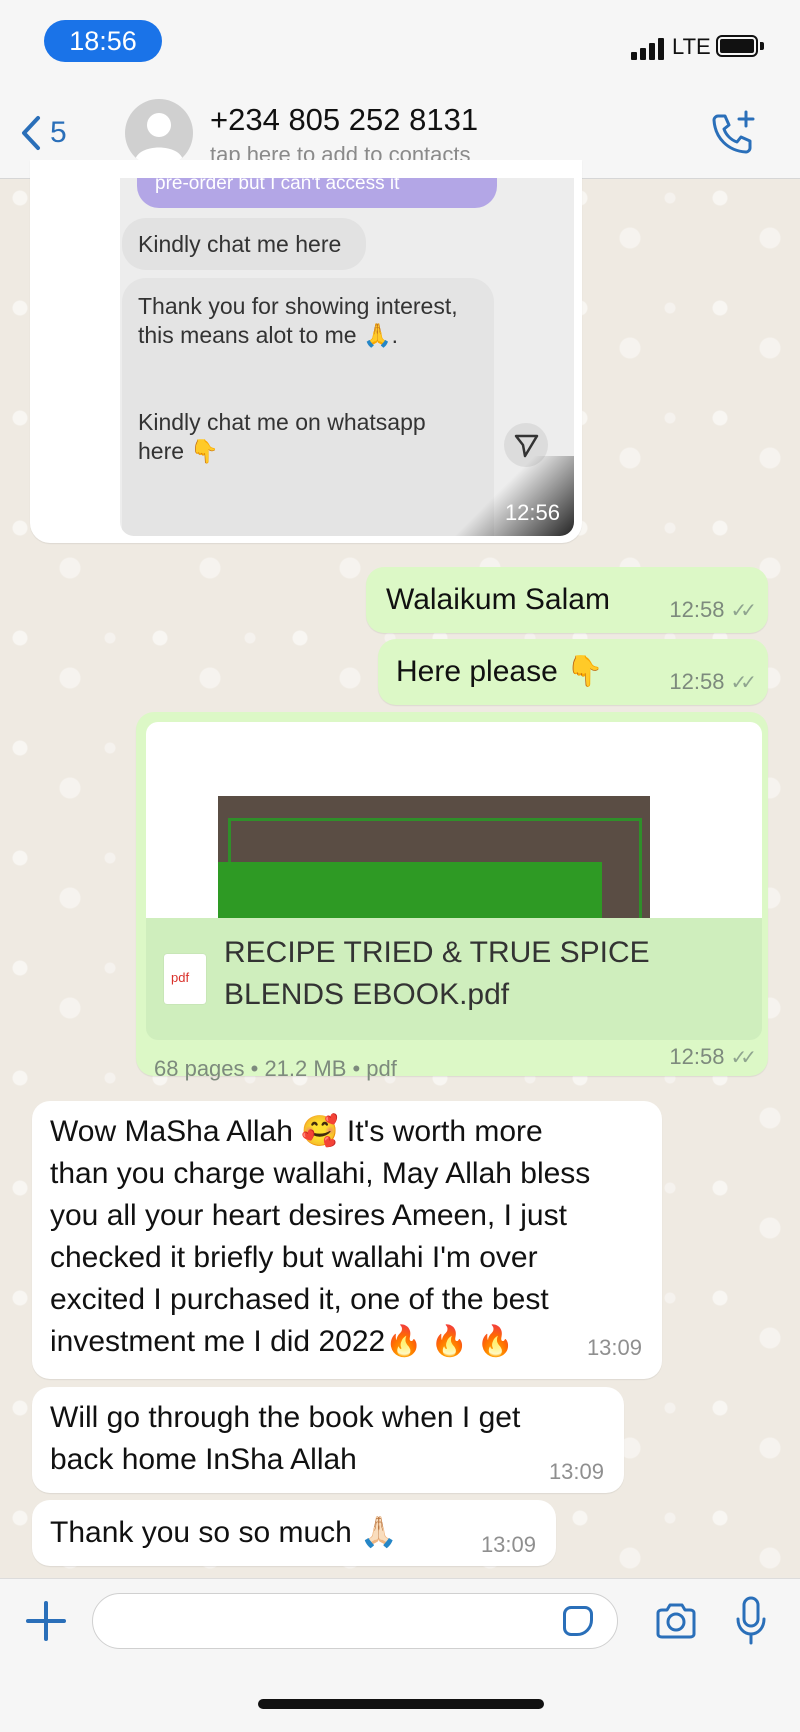 The width and height of the screenshot is (800, 1732). Describe the element at coordinates (203, 1459) in the screenshot. I see `message-text-line: back home InSha Allah` at that location.